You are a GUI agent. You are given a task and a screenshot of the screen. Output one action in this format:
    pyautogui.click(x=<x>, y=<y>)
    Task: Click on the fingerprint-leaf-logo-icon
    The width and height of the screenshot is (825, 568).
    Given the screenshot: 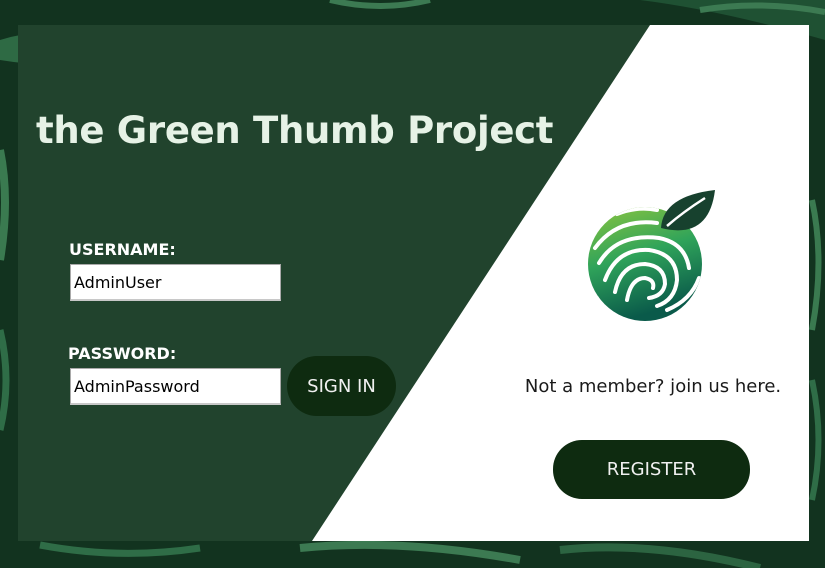 What is the action you would take?
    pyautogui.click(x=651, y=255)
    